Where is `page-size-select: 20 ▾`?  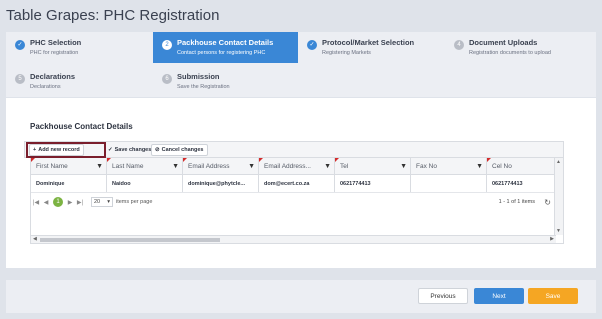
page-size-select: 20 ▾ is located at coordinates (102, 202).